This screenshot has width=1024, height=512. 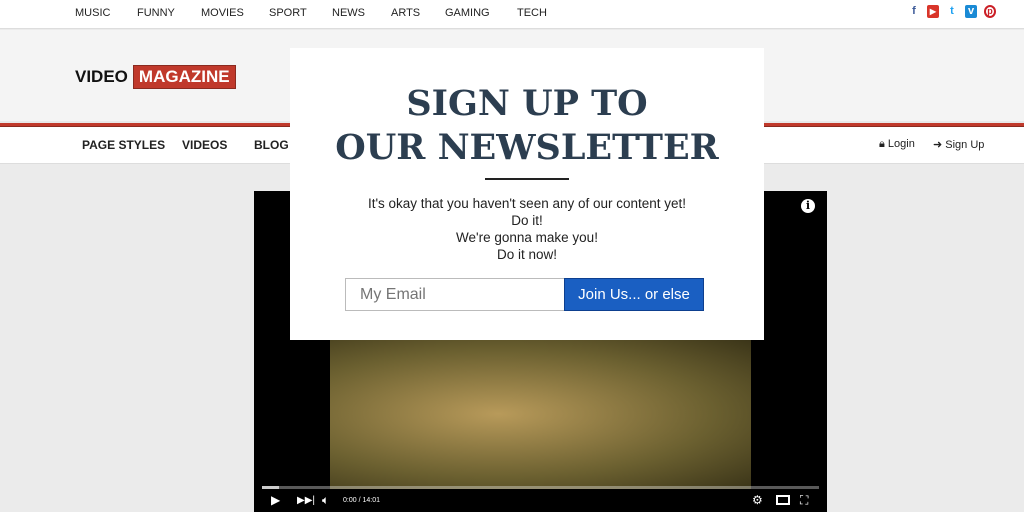 I want to click on message-line: We're gonna make you!, so click(x=527, y=237).